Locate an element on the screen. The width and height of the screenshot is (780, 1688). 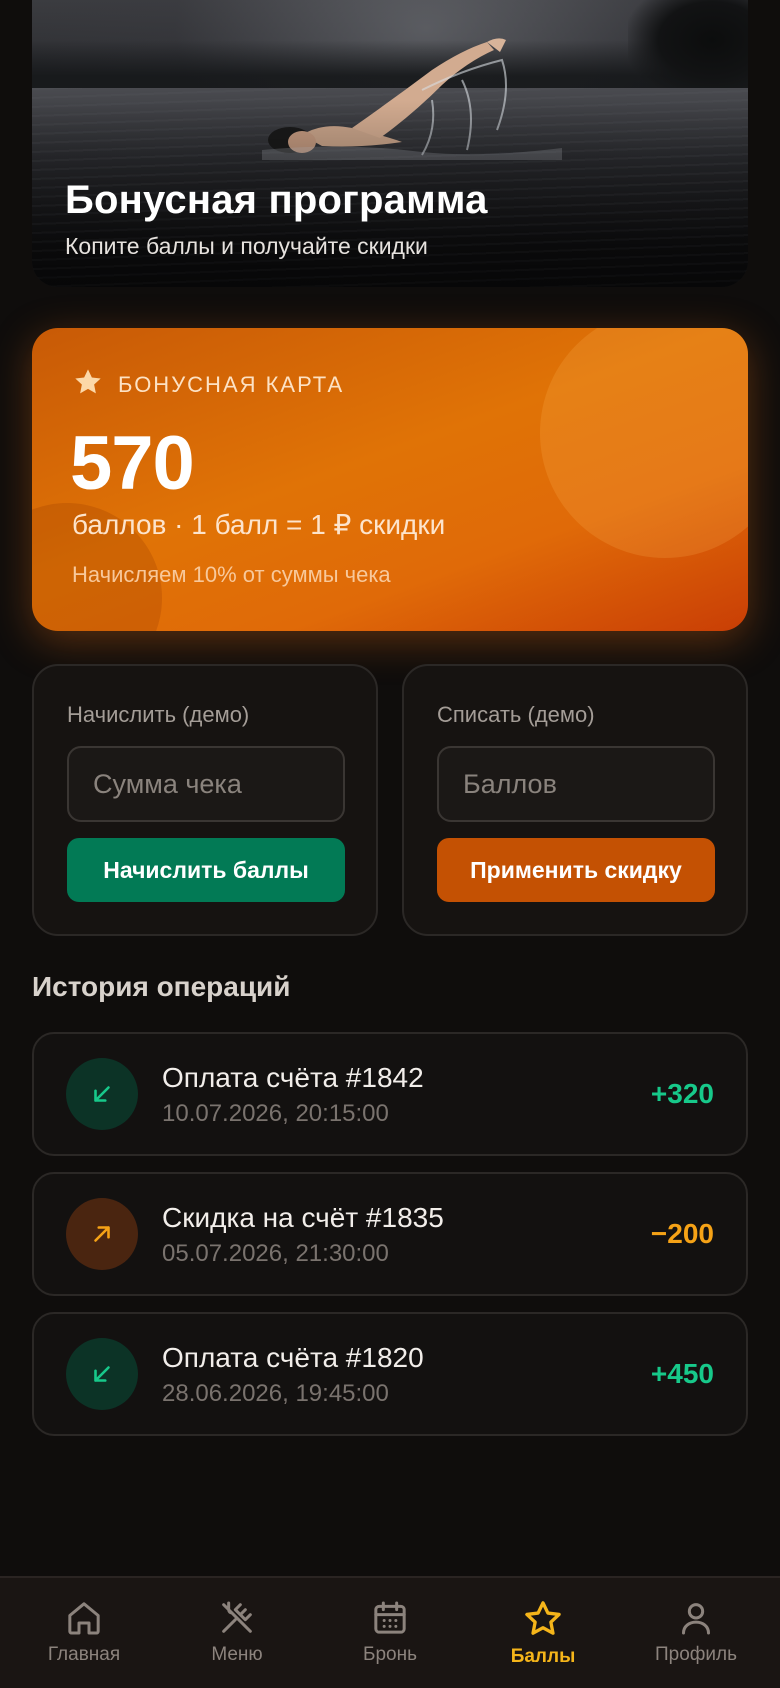
accrue-panel-title: Начислить (демо) is located at coordinates (158, 714).